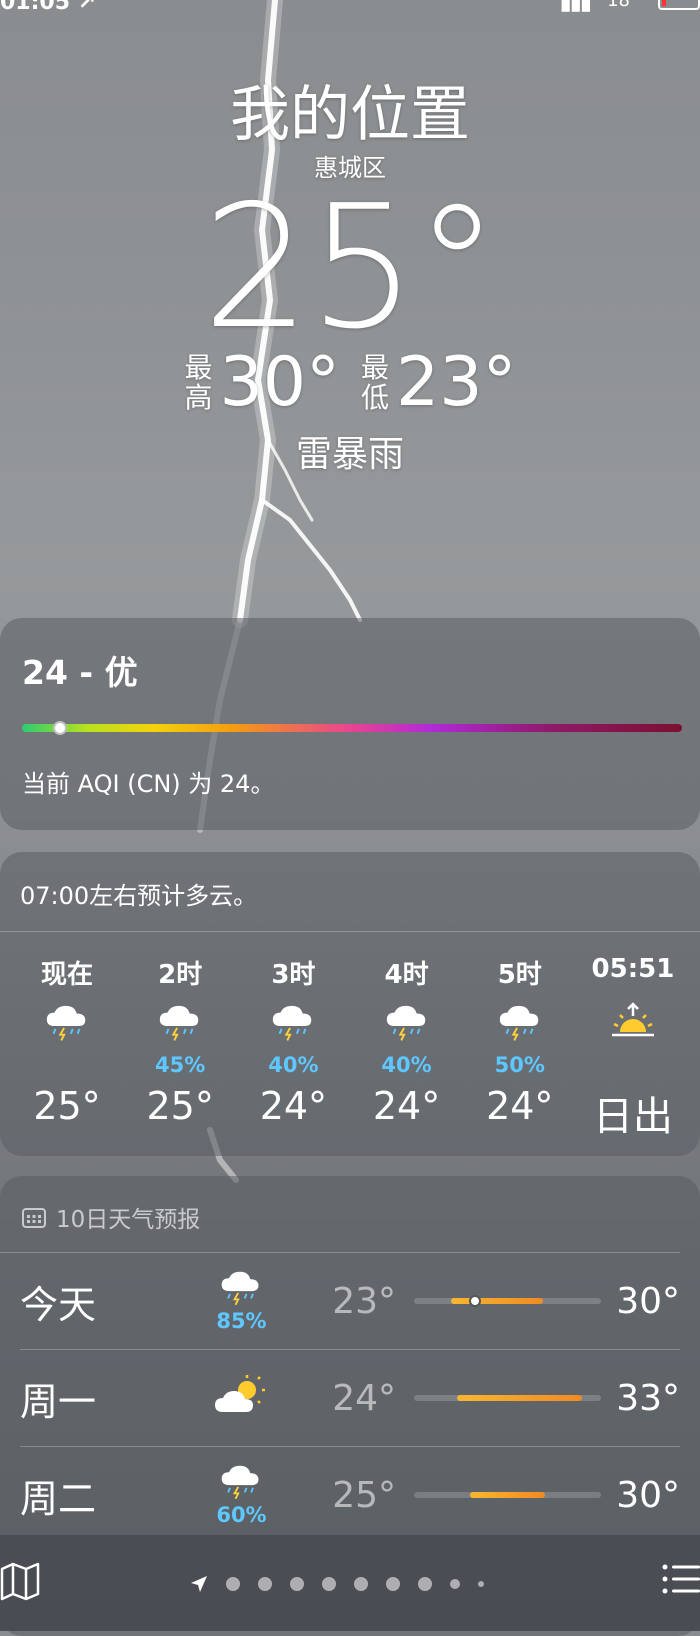 The image size is (700, 1636). What do you see at coordinates (456, 382) in the screenshot?
I see `low-temperature: 23°` at bounding box center [456, 382].